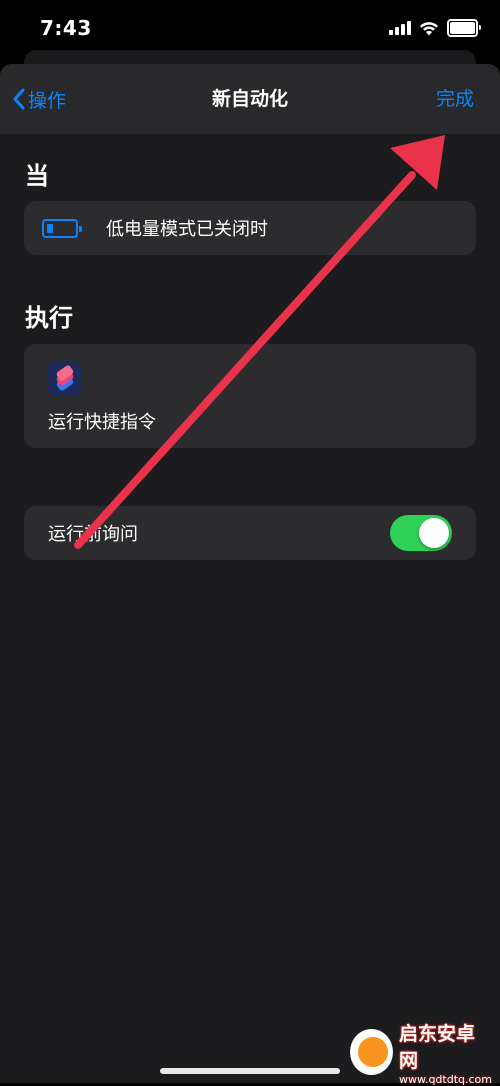  What do you see at coordinates (455, 99) in the screenshot?
I see `done-button: 完成` at bounding box center [455, 99].